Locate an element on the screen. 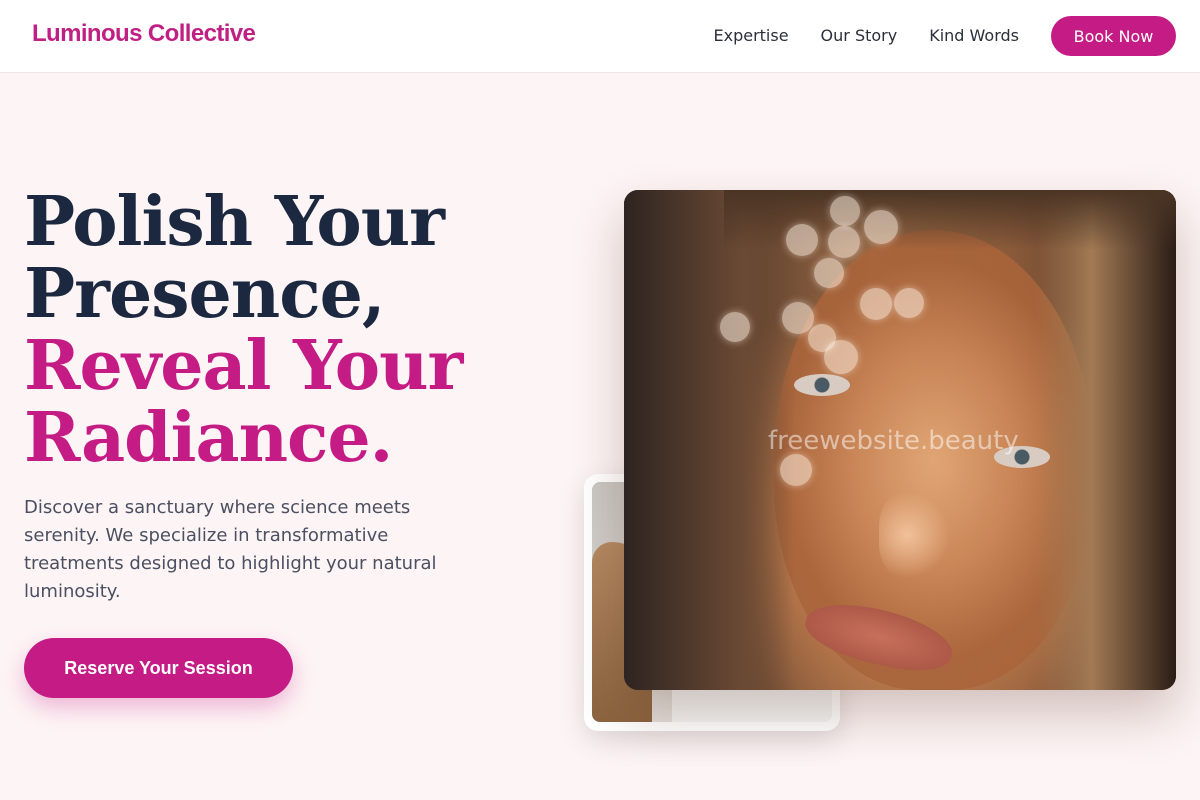 This screenshot has height=800, width=1200. reserve-session-button: Reserve Your Session is located at coordinates (158, 668).